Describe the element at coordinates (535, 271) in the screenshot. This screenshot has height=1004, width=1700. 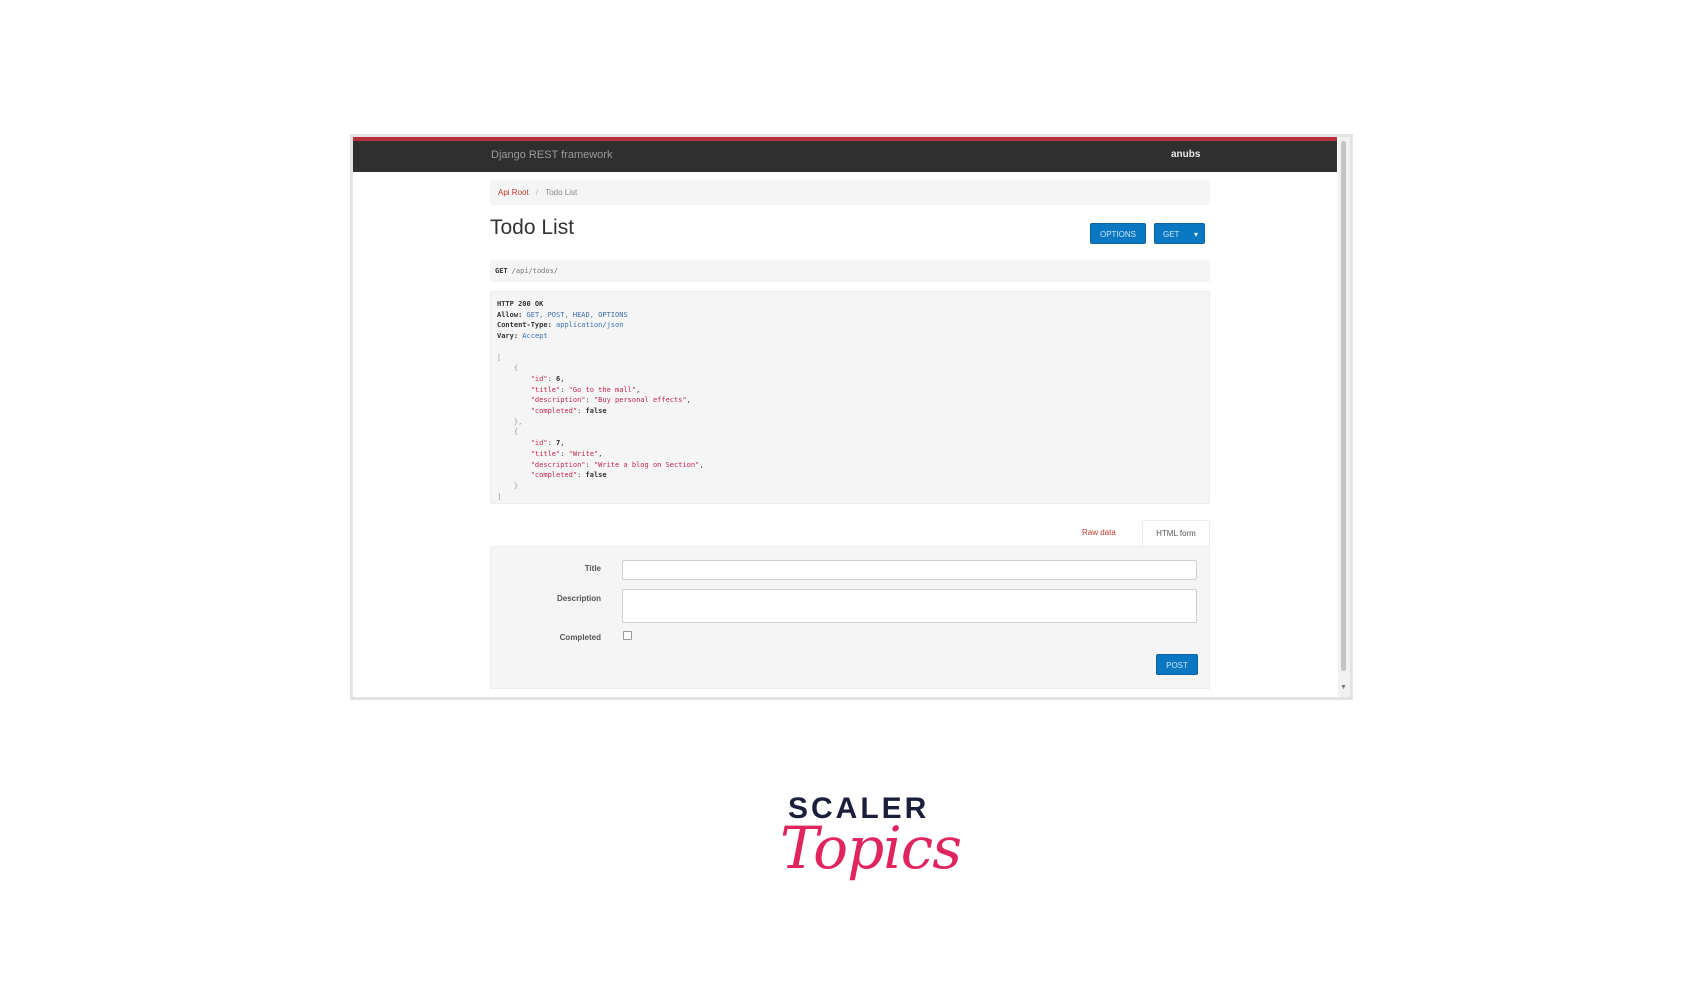
I see `request-path: /api/todos/` at that location.